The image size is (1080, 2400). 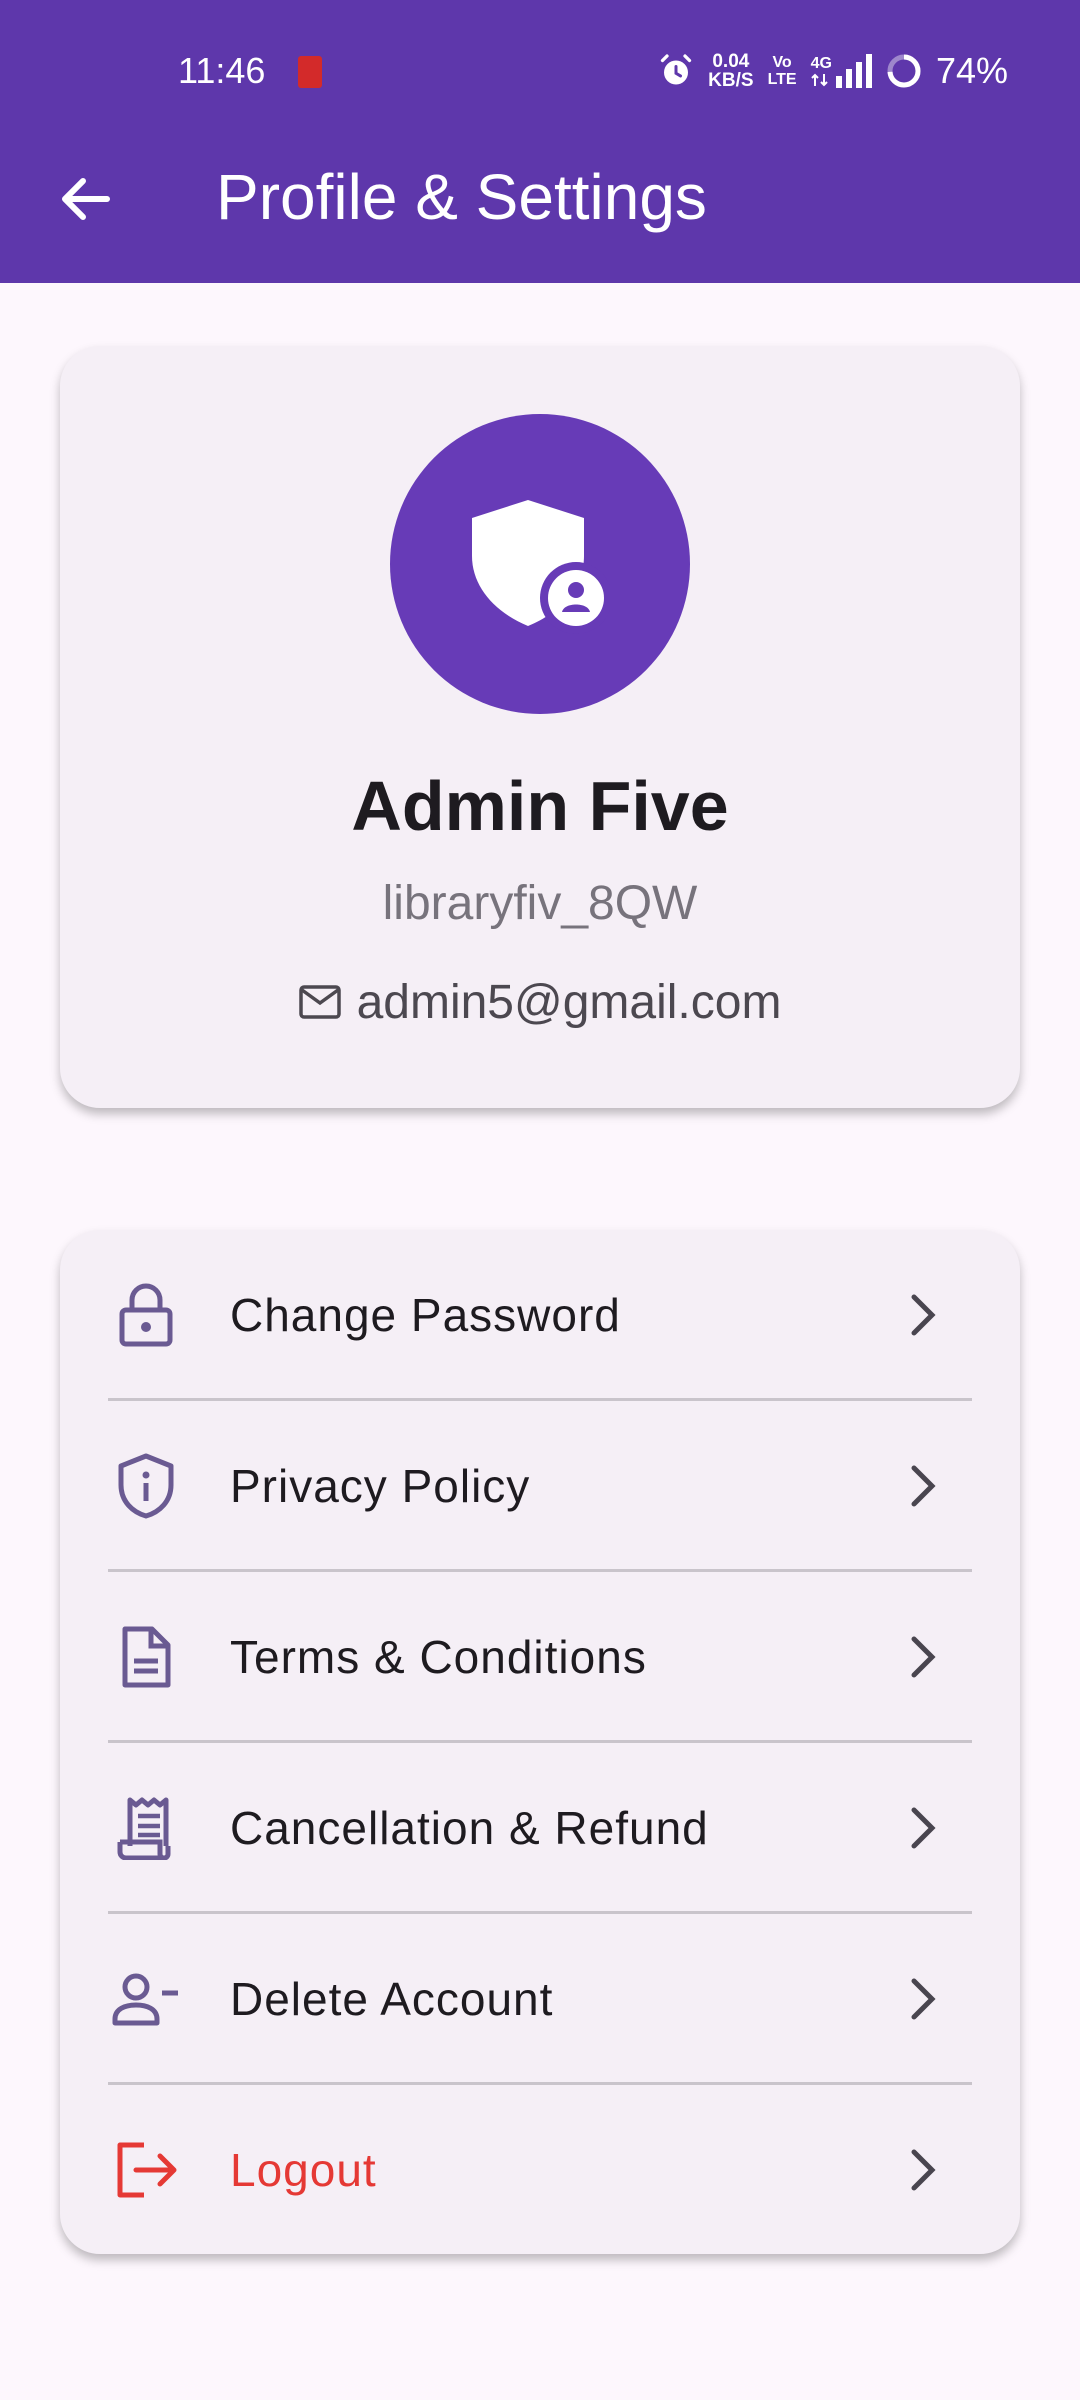 What do you see at coordinates (146, 1657) in the screenshot?
I see `document-icon` at bounding box center [146, 1657].